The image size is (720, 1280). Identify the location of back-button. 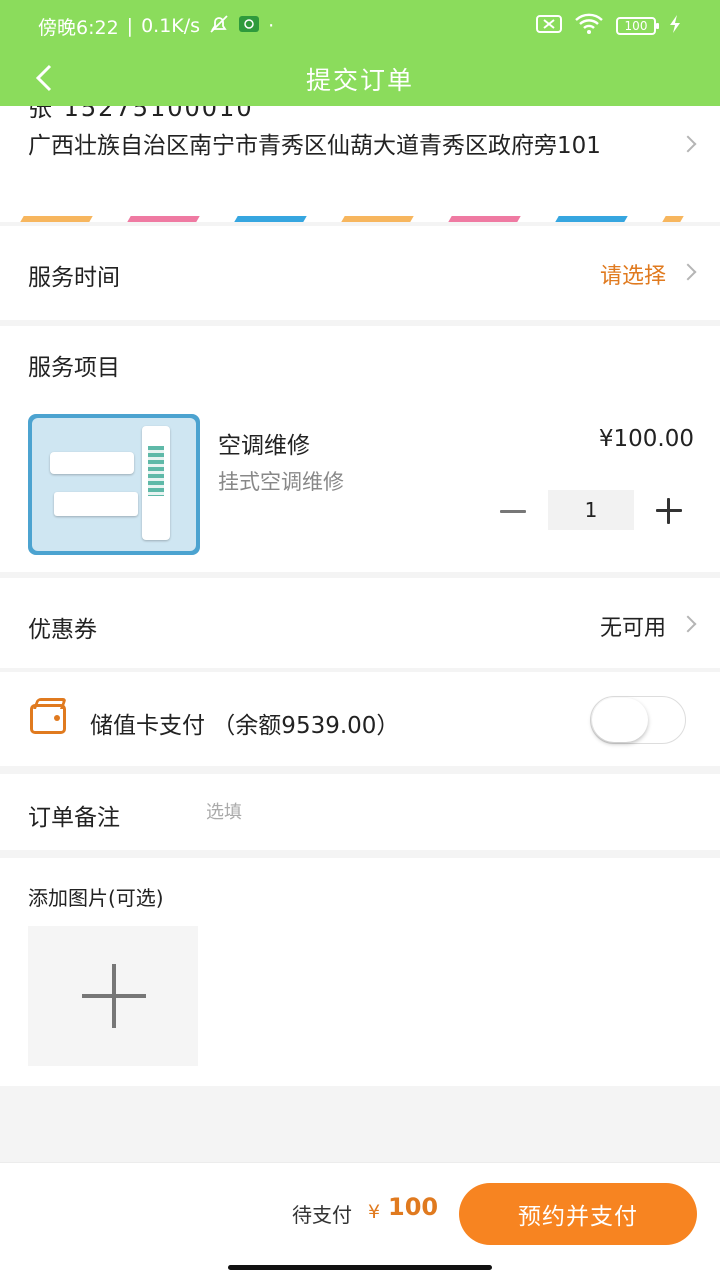
(44, 78).